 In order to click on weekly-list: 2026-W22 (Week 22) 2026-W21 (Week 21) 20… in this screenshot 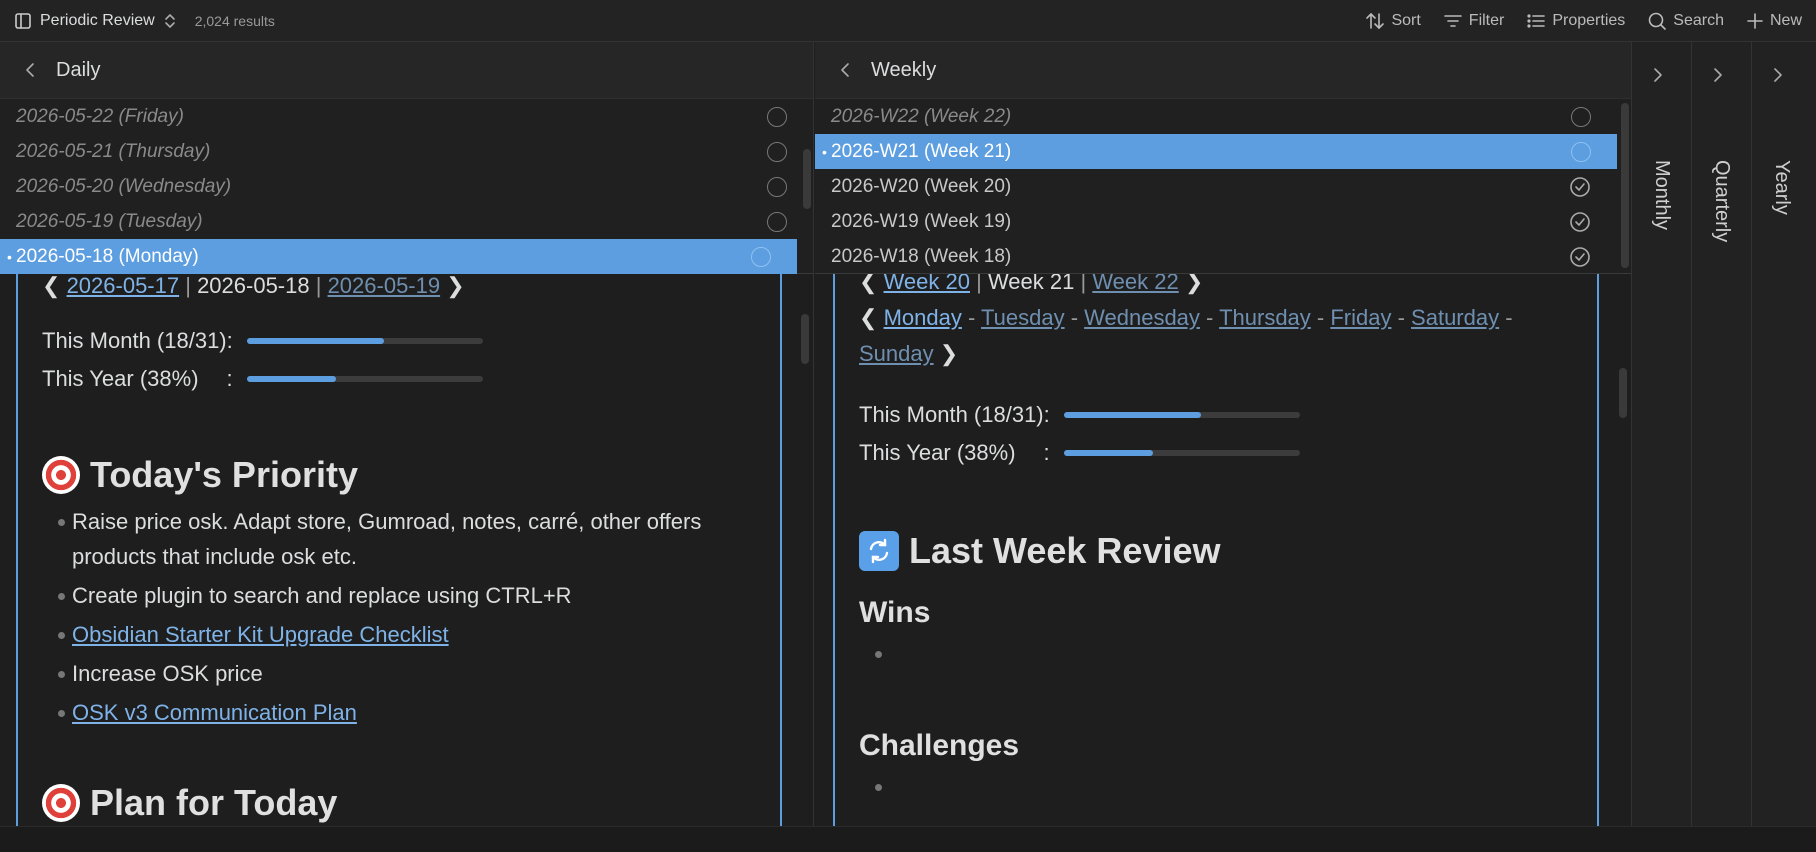, I will do `click(1223, 186)`.